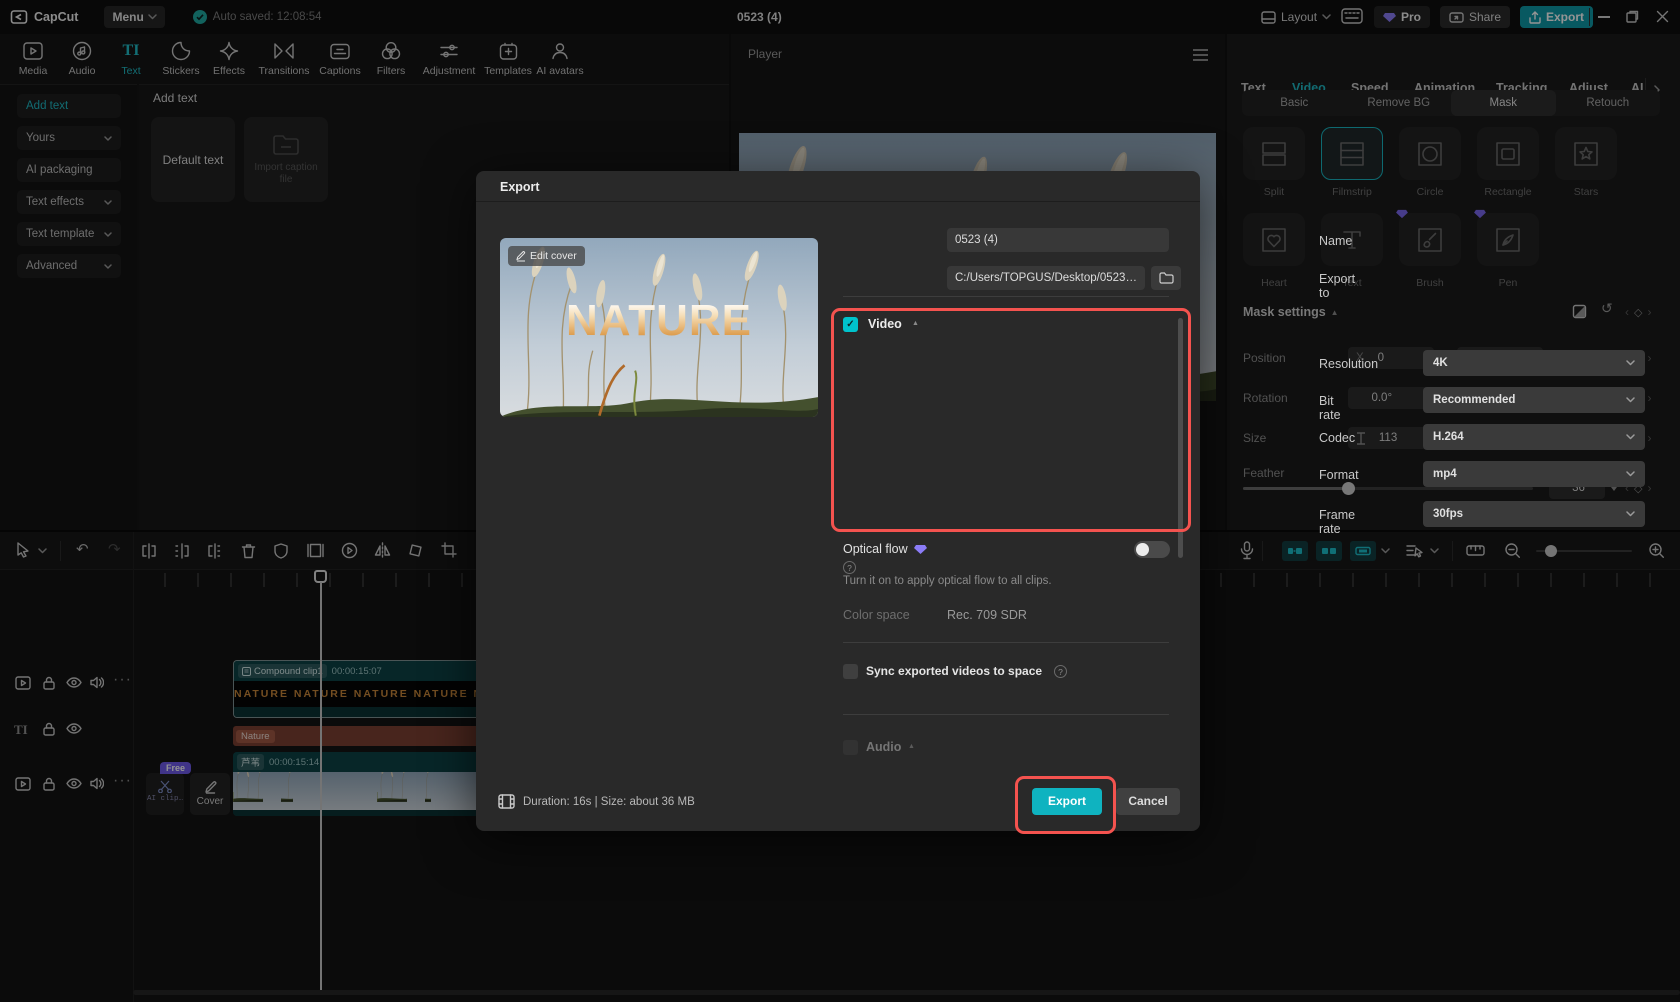 The height and width of the screenshot is (1002, 1680). What do you see at coordinates (1339, 475) in the screenshot?
I see `format-label: Format` at bounding box center [1339, 475].